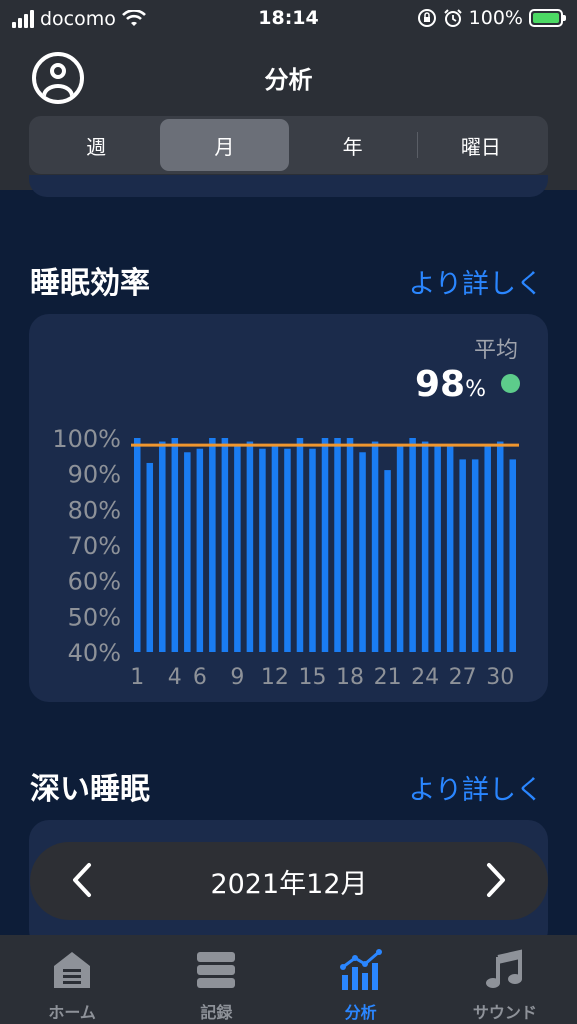 The width and height of the screenshot is (577, 1024). Describe the element at coordinates (288, 20) in the screenshot. I see `status-bar: docomo 18:14 100%` at that location.